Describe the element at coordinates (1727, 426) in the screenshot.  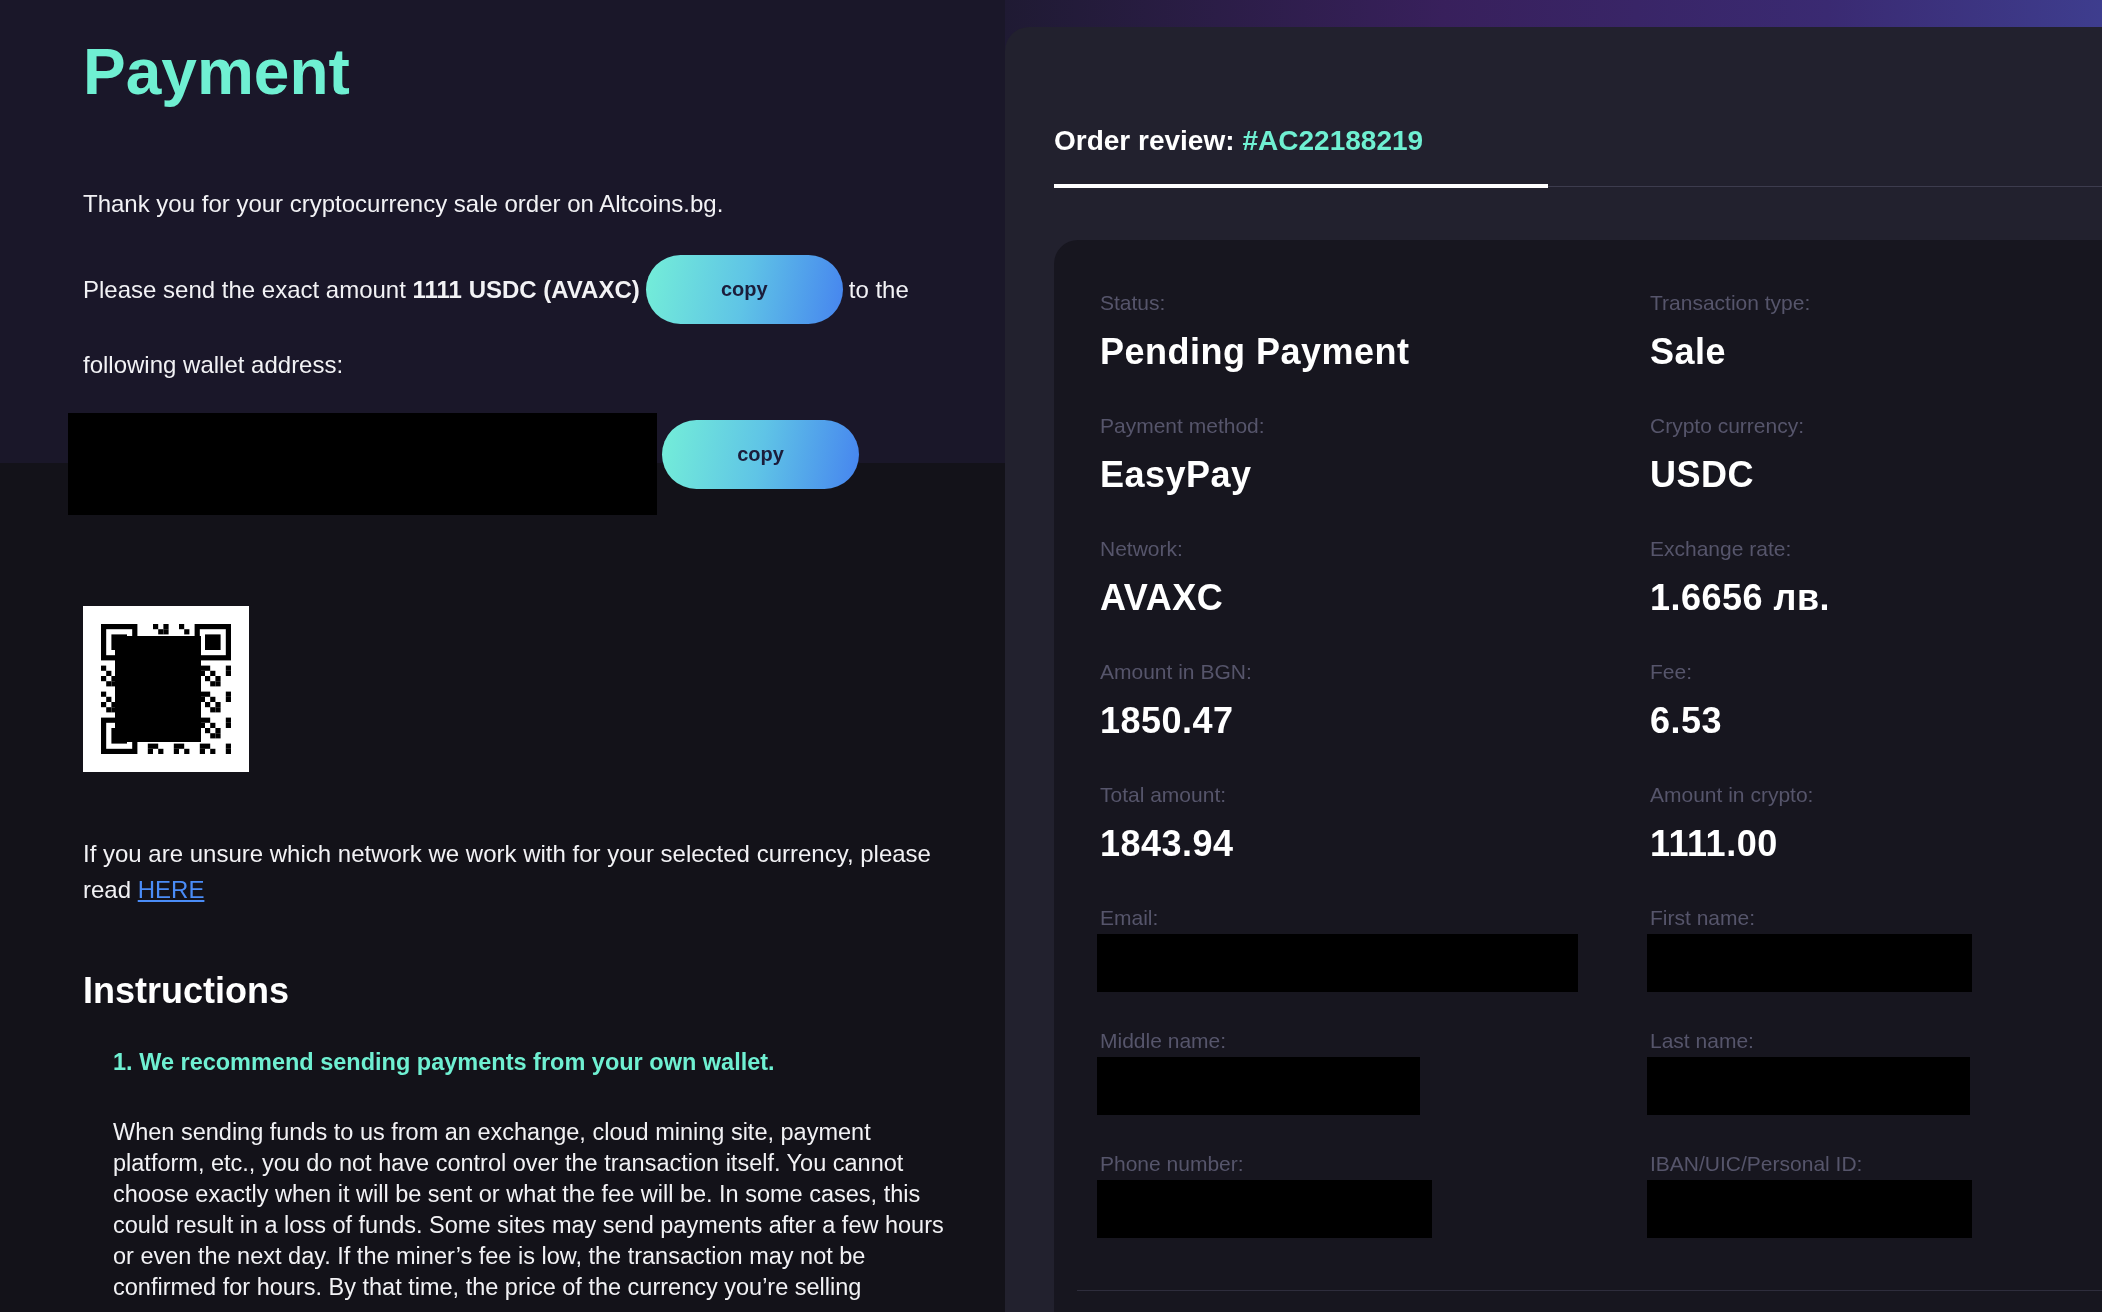
I see `field-label: Crypto currency:` at that location.